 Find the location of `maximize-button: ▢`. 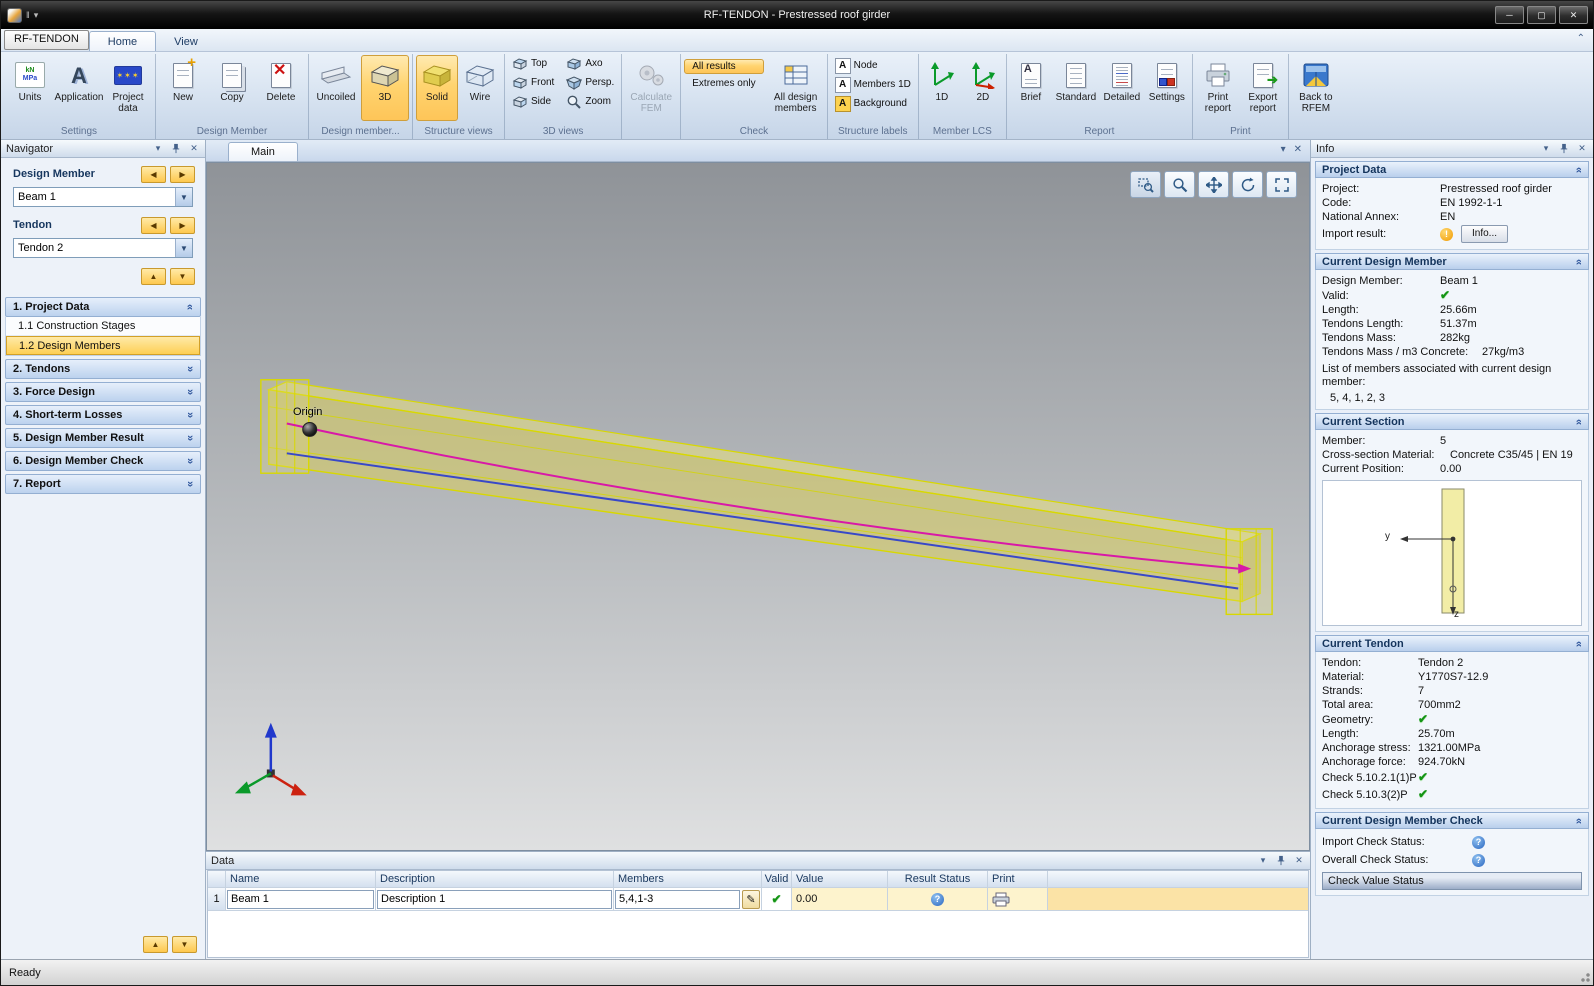

maximize-button: ▢ is located at coordinates (1541, 15).